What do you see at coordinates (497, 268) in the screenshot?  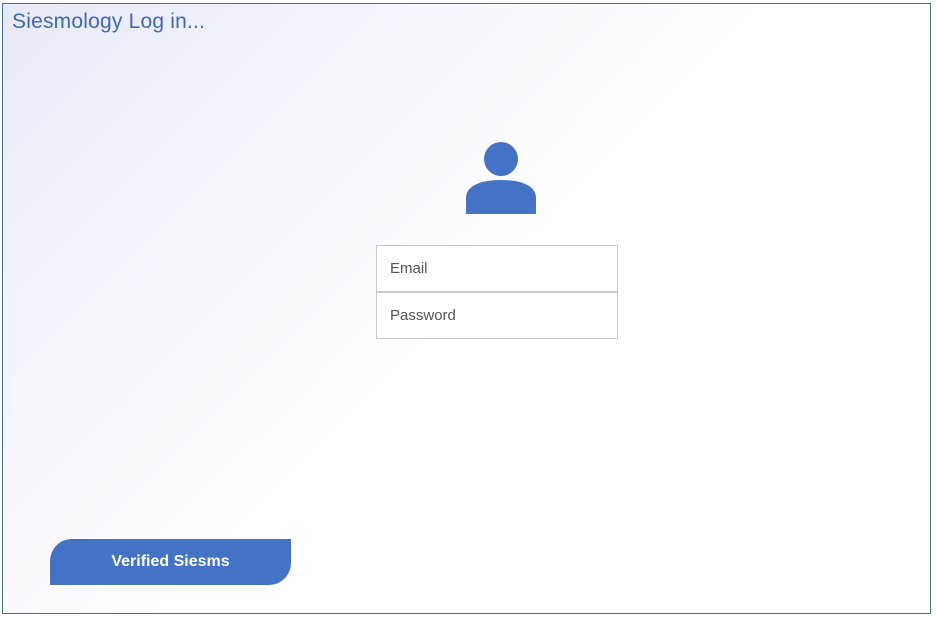 I see `email-field` at bounding box center [497, 268].